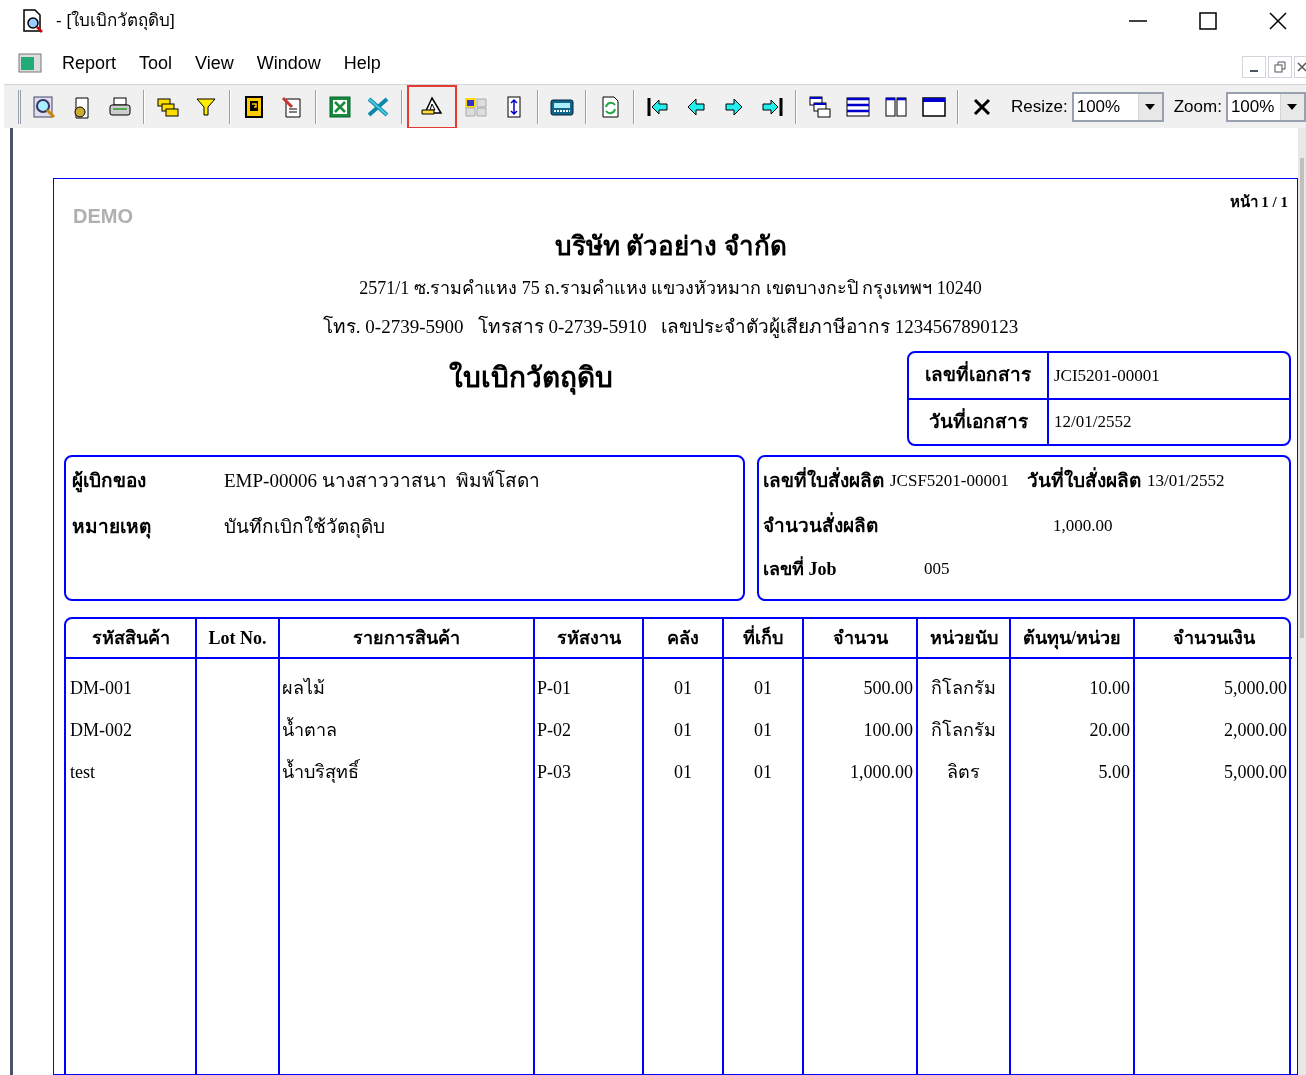 This screenshot has width=1306, height=1075. I want to click on order-number-value: JCSF5201-00001, so click(950, 481).